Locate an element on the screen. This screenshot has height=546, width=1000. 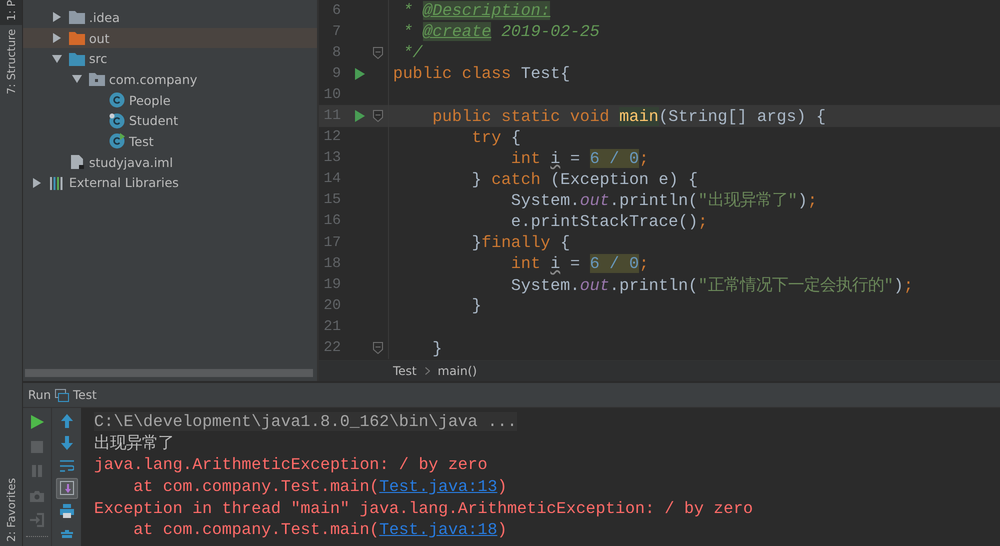
tree-item: Student is located at coordinates (170, 121).